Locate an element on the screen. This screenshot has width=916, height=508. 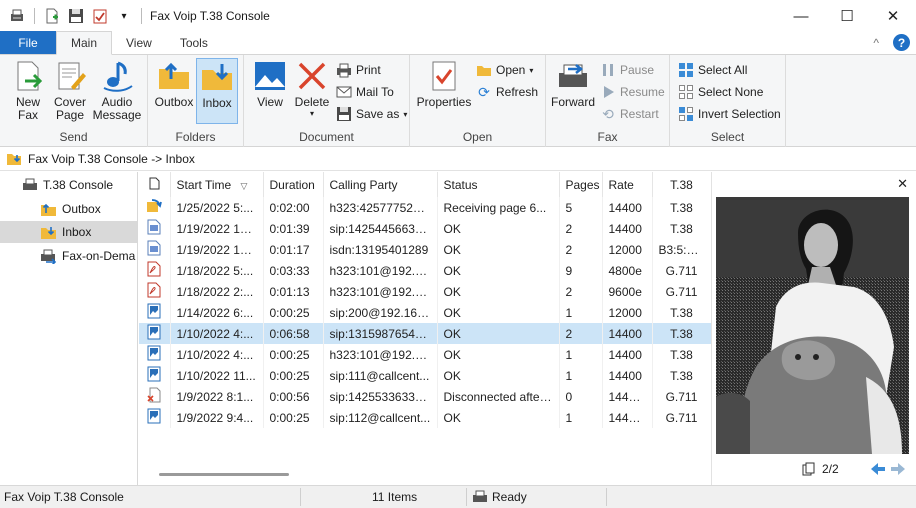
open-button: Open ▾ is located at coordinates (504, 70).